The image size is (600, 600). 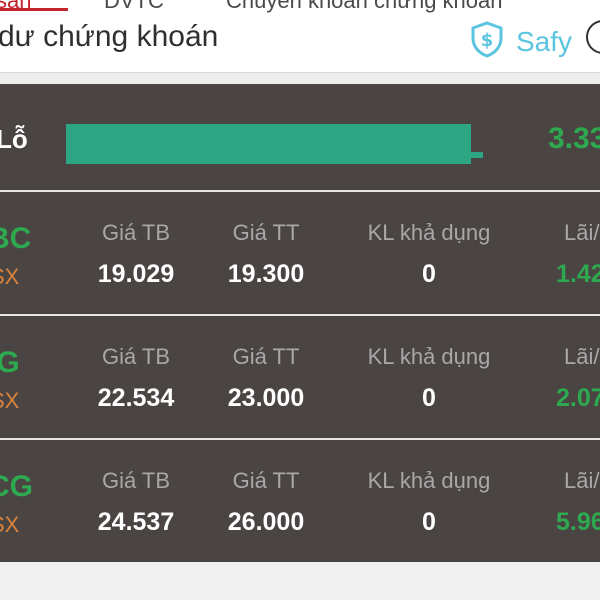 What do you see at coordinates (14, 139) in the screenshot?
I see `summary-label: Lỗ` at bounding box center [14, 139].